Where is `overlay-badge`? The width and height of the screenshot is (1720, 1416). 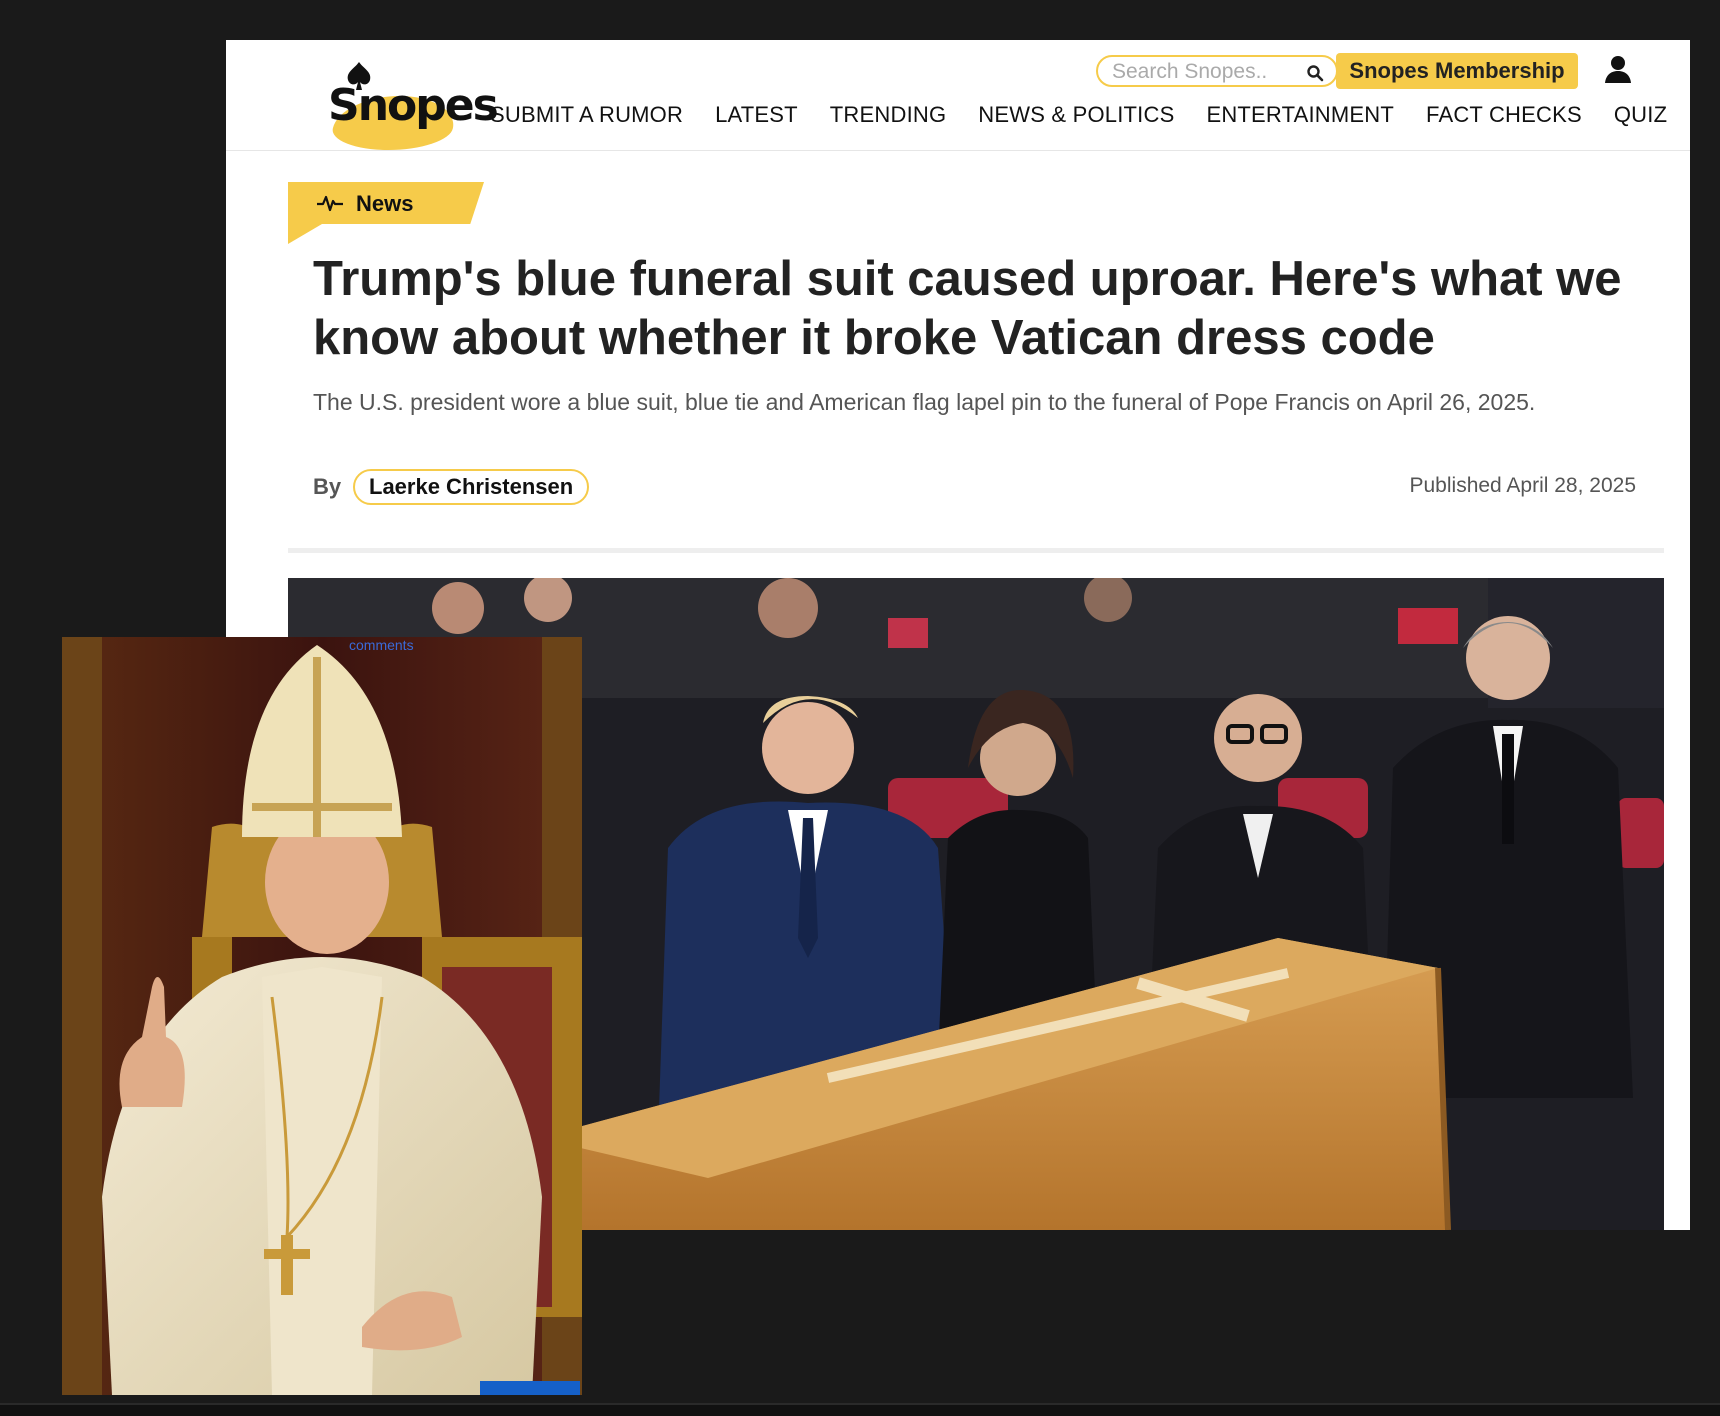 overlay-badge is located at coordinates (530, 1388).